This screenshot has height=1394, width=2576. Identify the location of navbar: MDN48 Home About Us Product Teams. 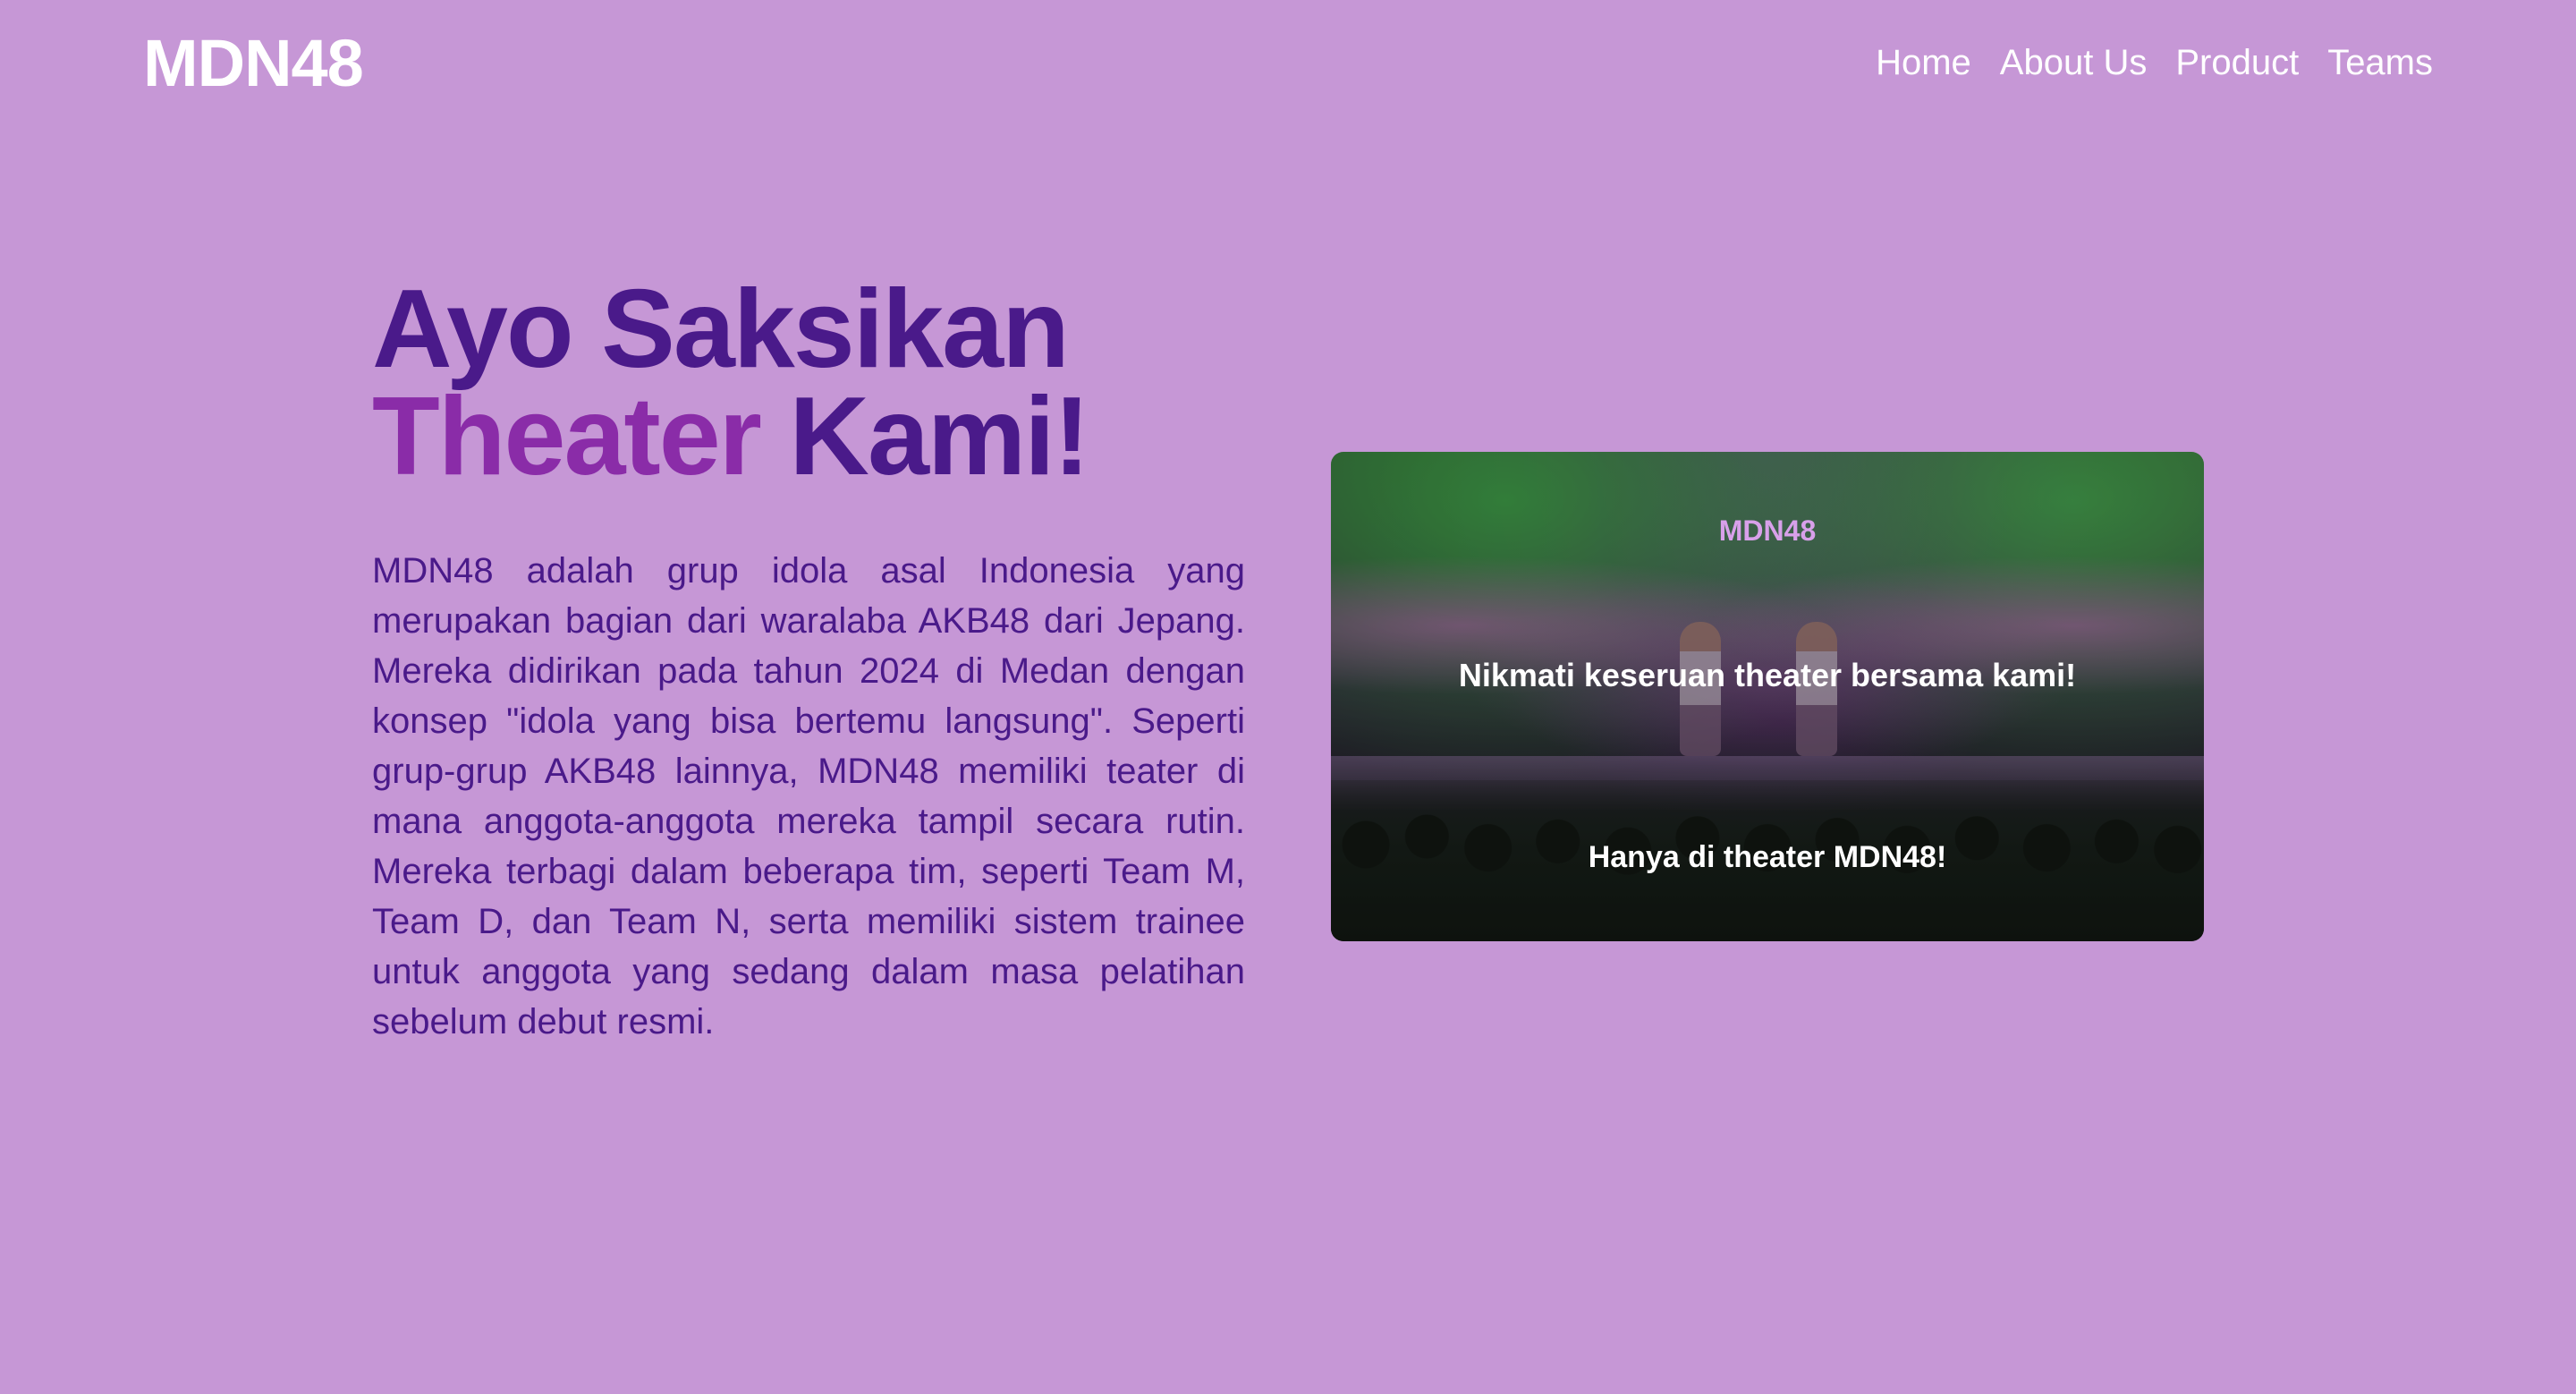
(1288, 65).